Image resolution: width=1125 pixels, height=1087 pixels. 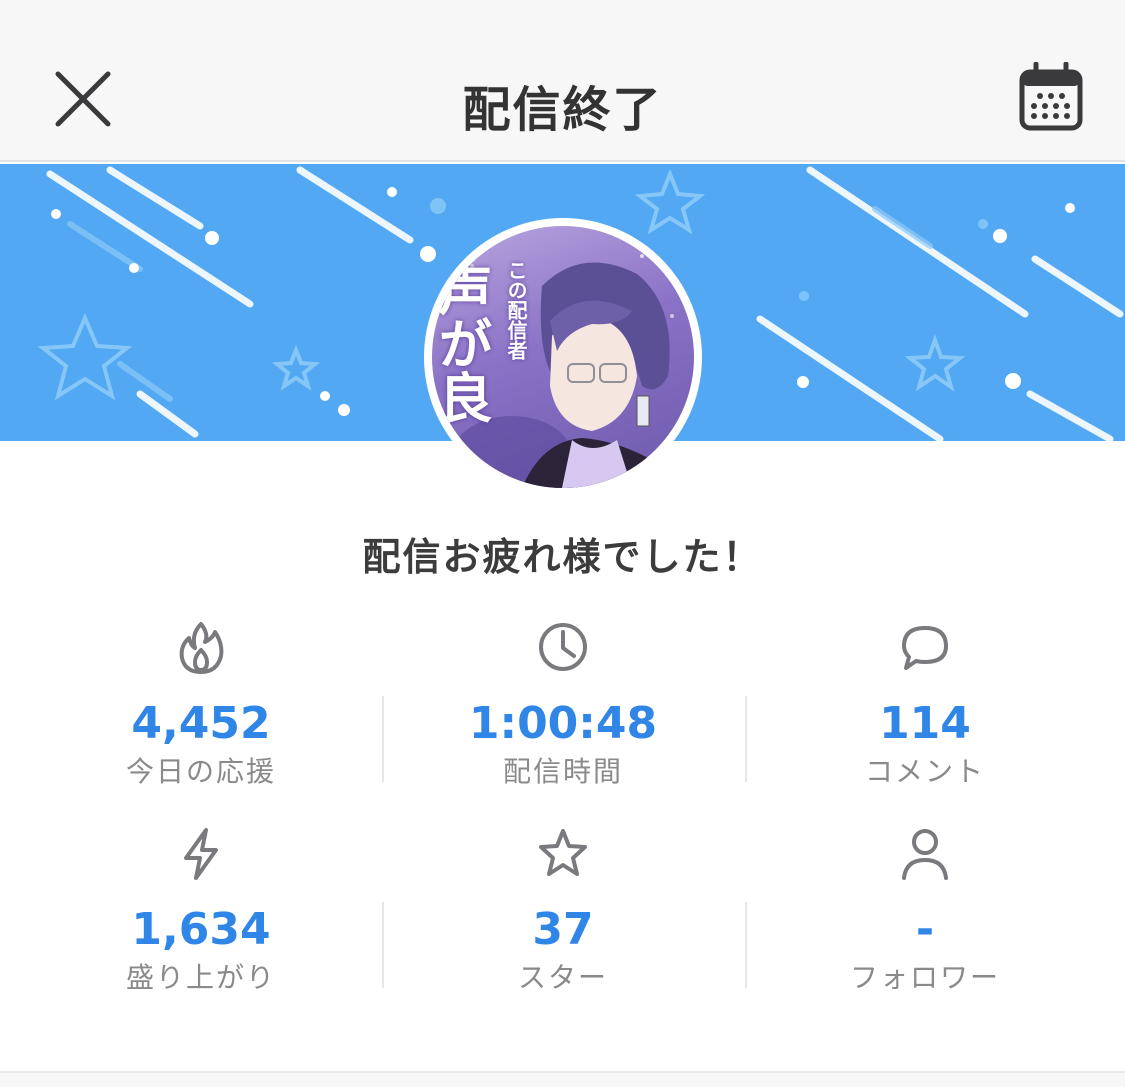 What do you see at coordinates (562, 110) in the screenshot?
I see `page-title: 配信終了` at bounding box center [562, 110].